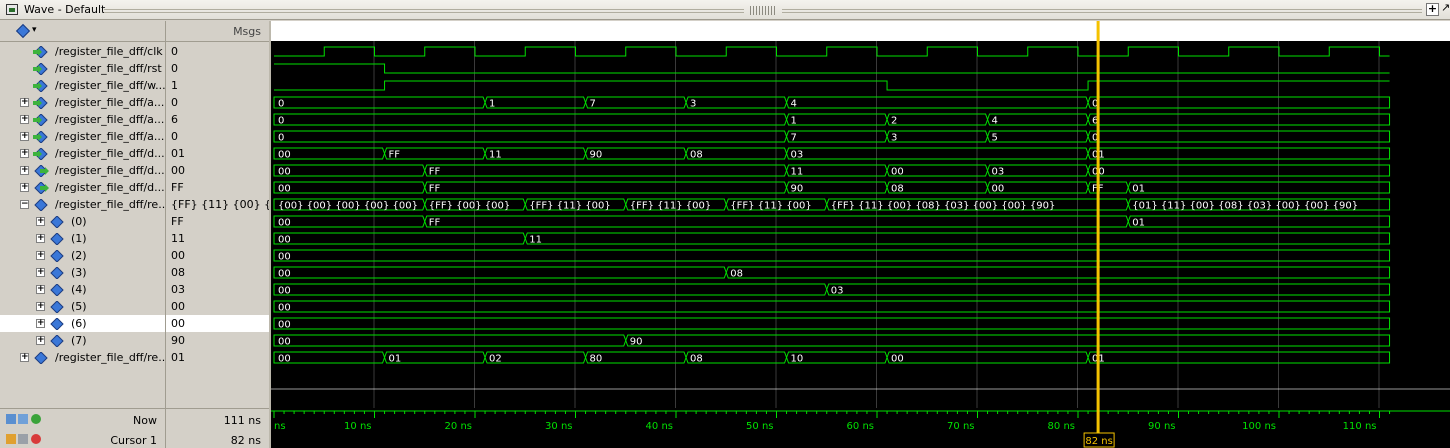 The image size is (1450, 448). I want to click on bus-value-label: 08, so click(736, 274).